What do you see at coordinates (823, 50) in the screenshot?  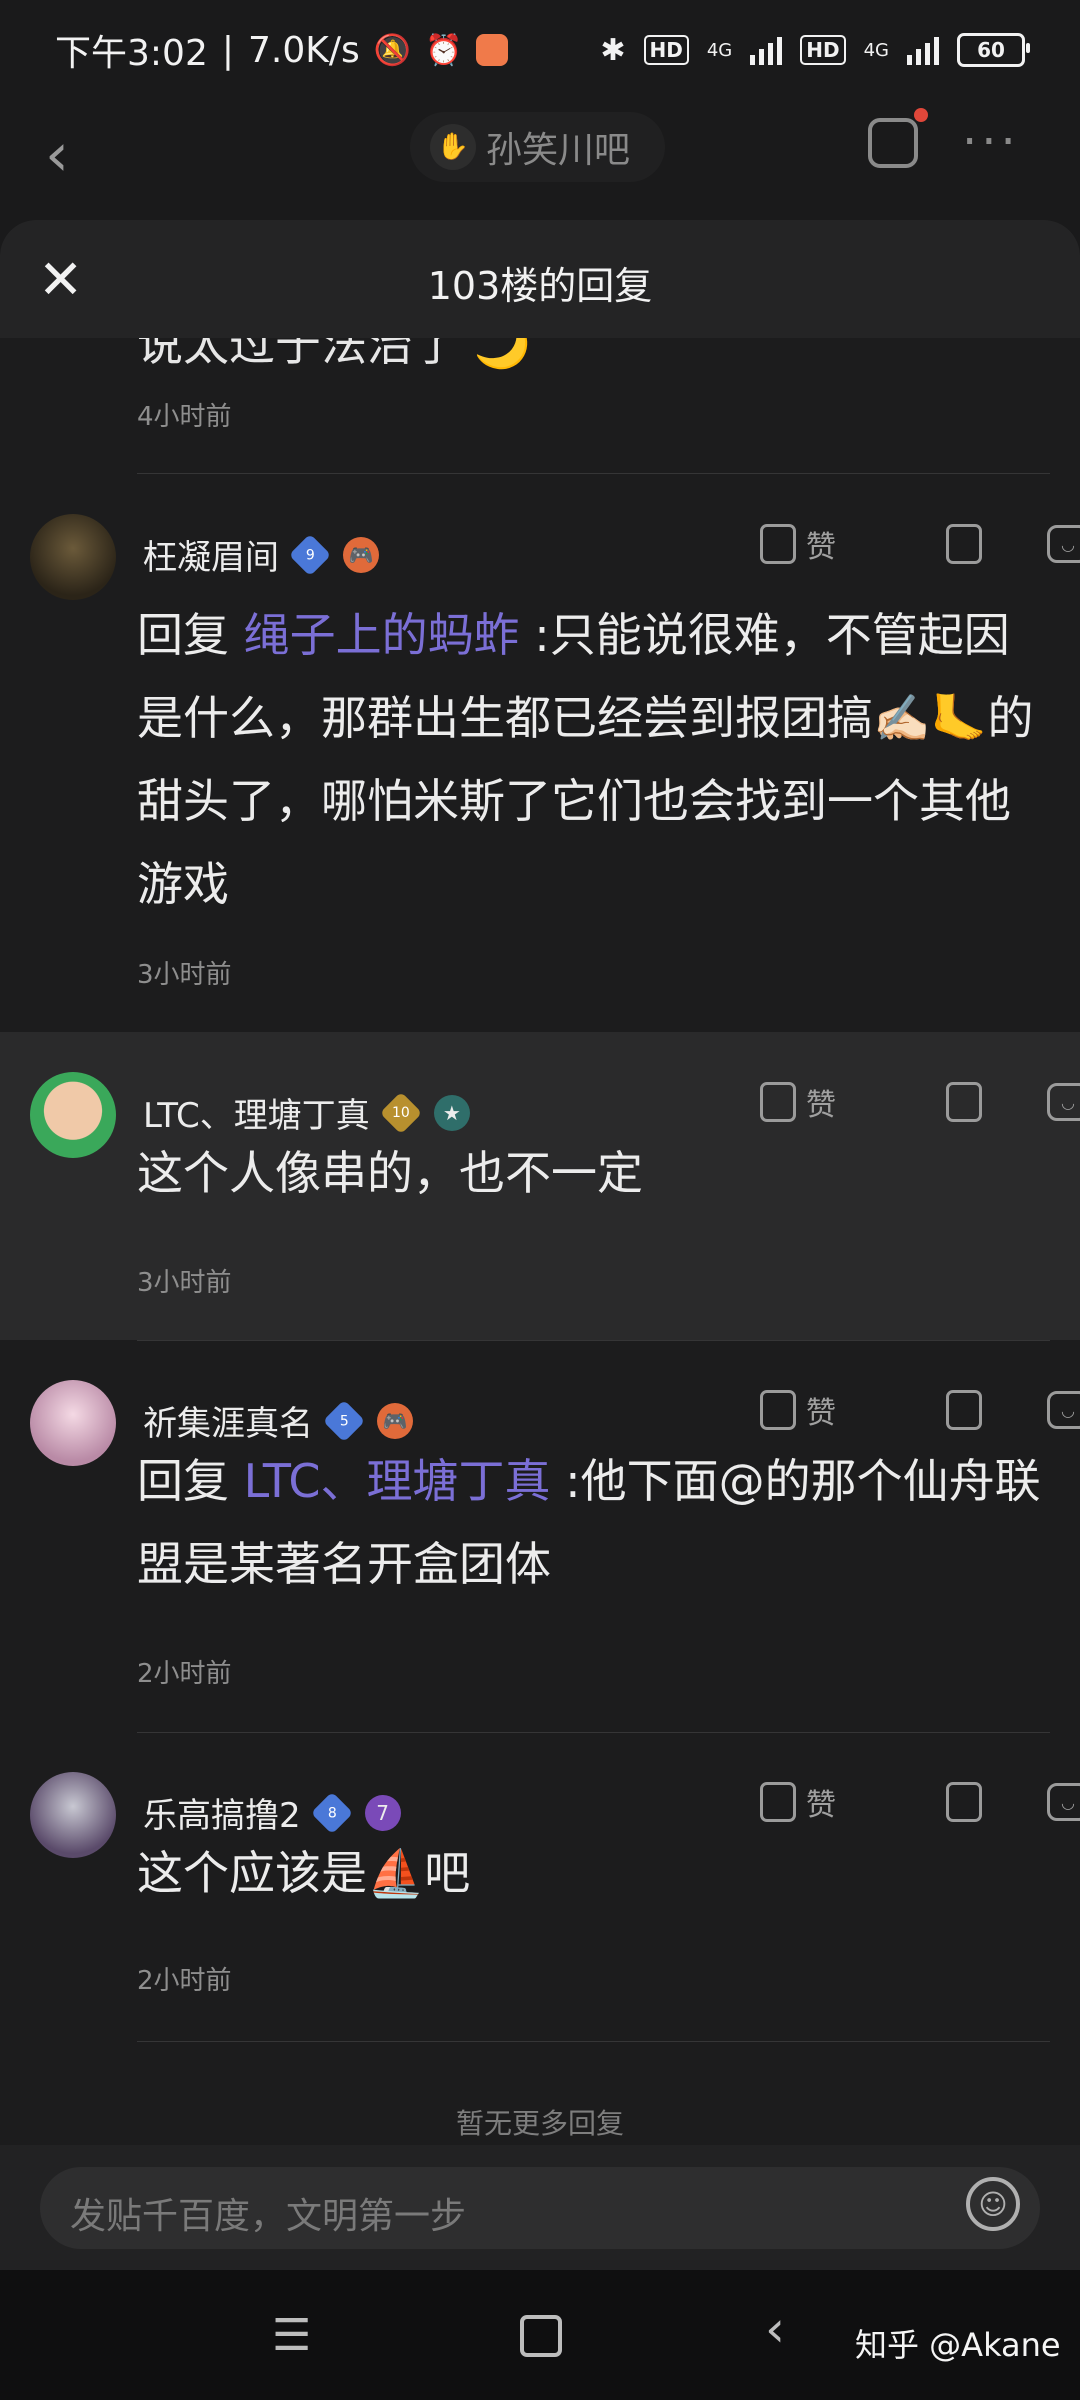 I see `hd-badge-2: HD` at bounding box center [823, 50].